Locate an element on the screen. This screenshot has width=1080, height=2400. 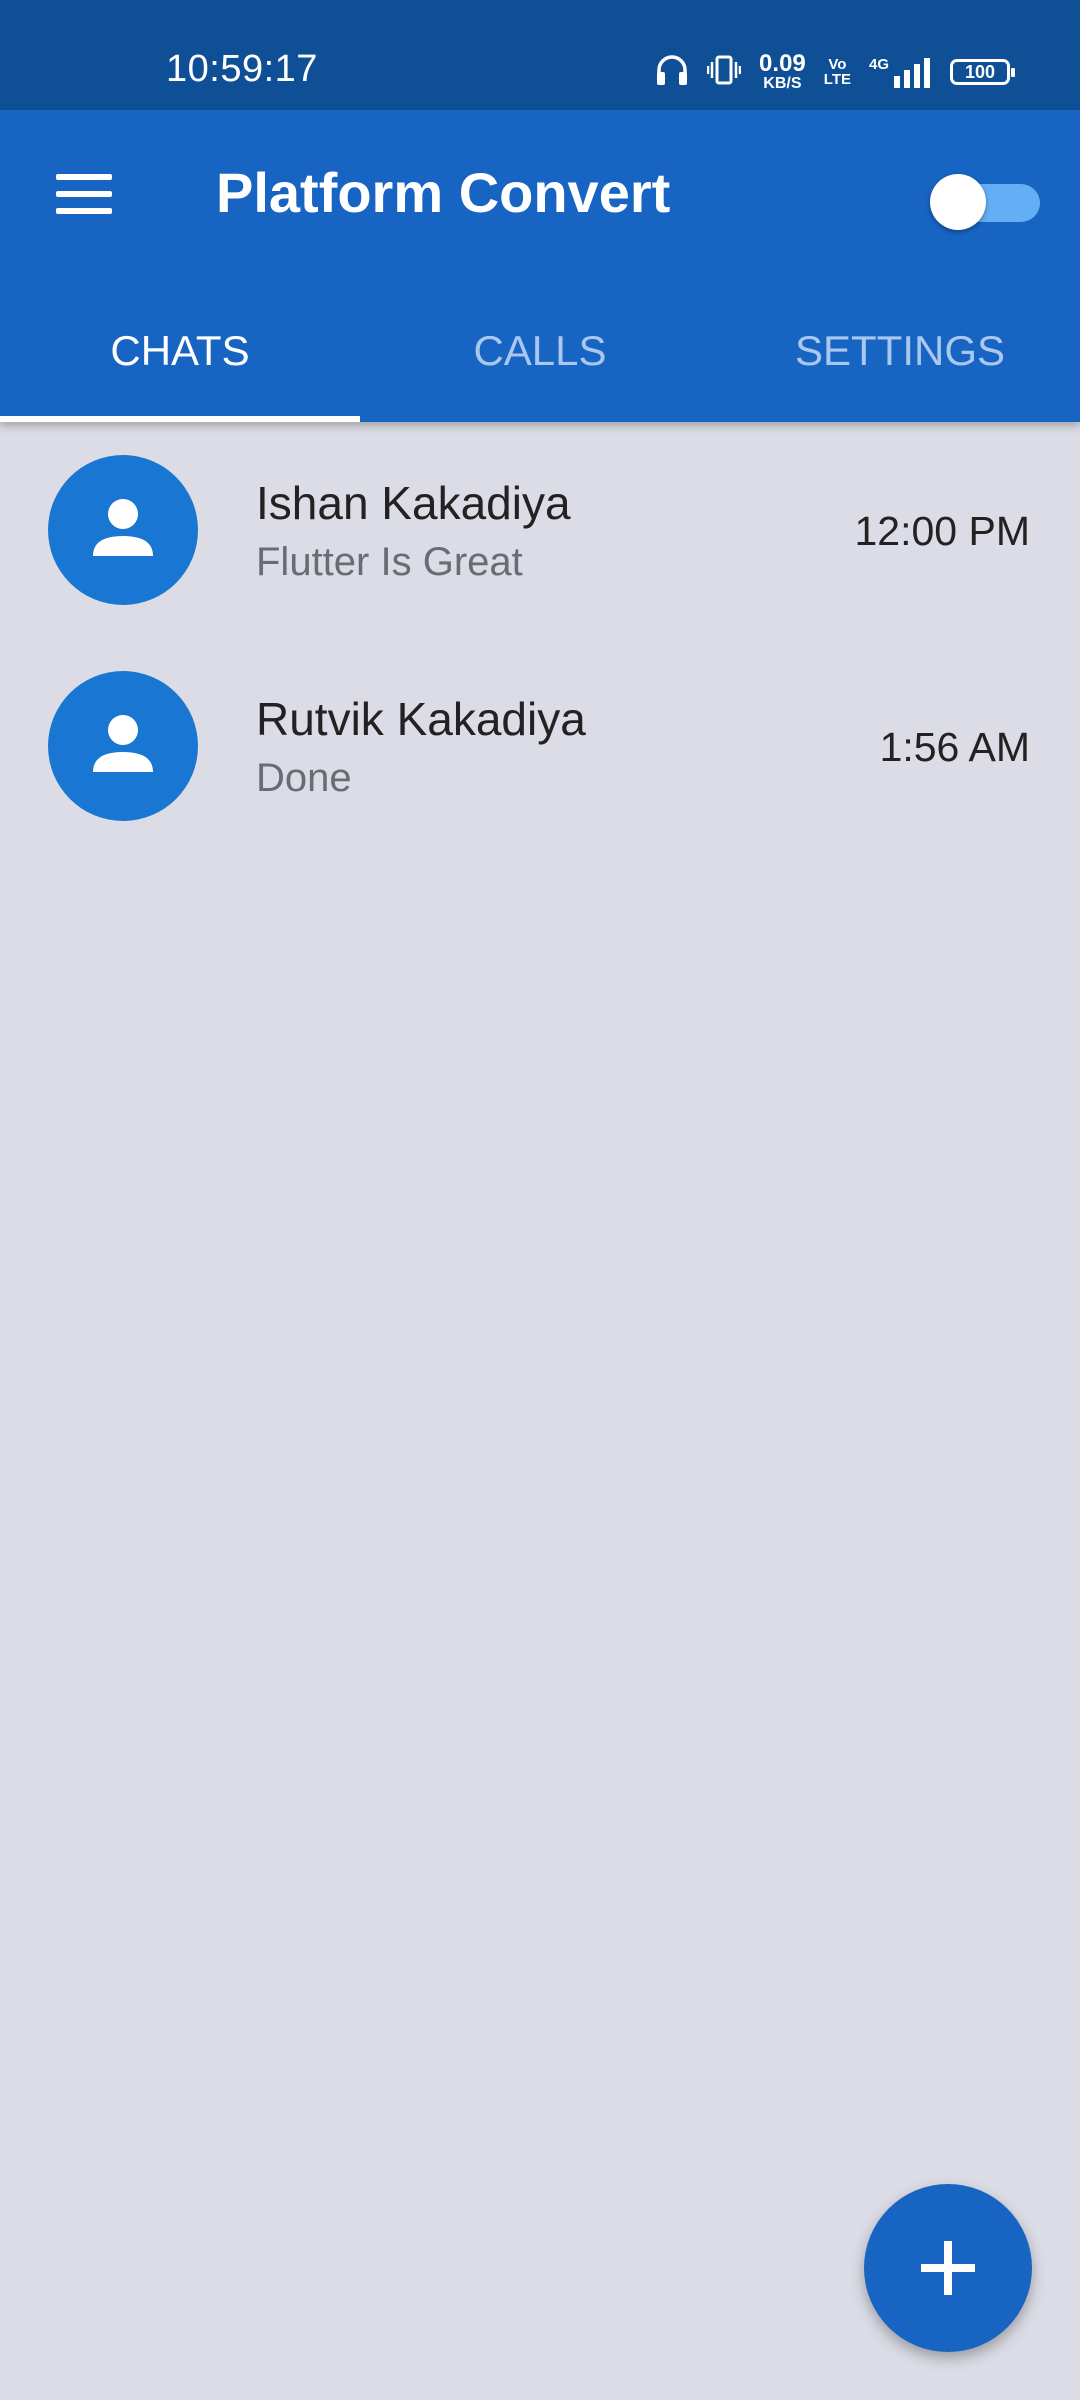
status-bar: 10:59:17 0.09 KB/S Vo LTE 4G 100 is located at coordinates (540, 55).